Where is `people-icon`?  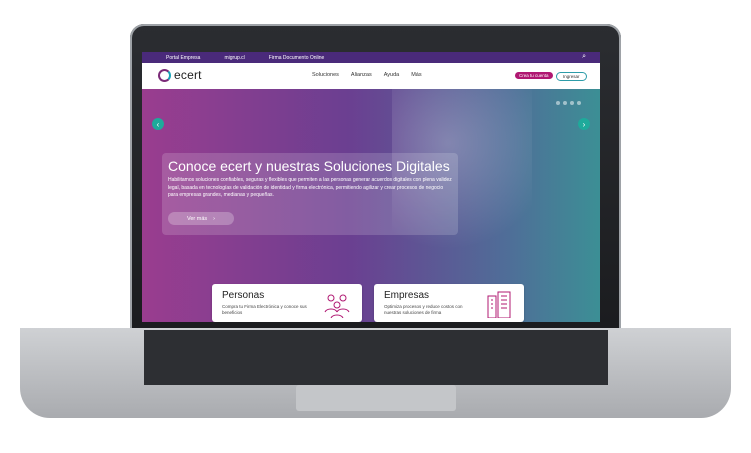
people-icon is located at coordinates (337, 306).